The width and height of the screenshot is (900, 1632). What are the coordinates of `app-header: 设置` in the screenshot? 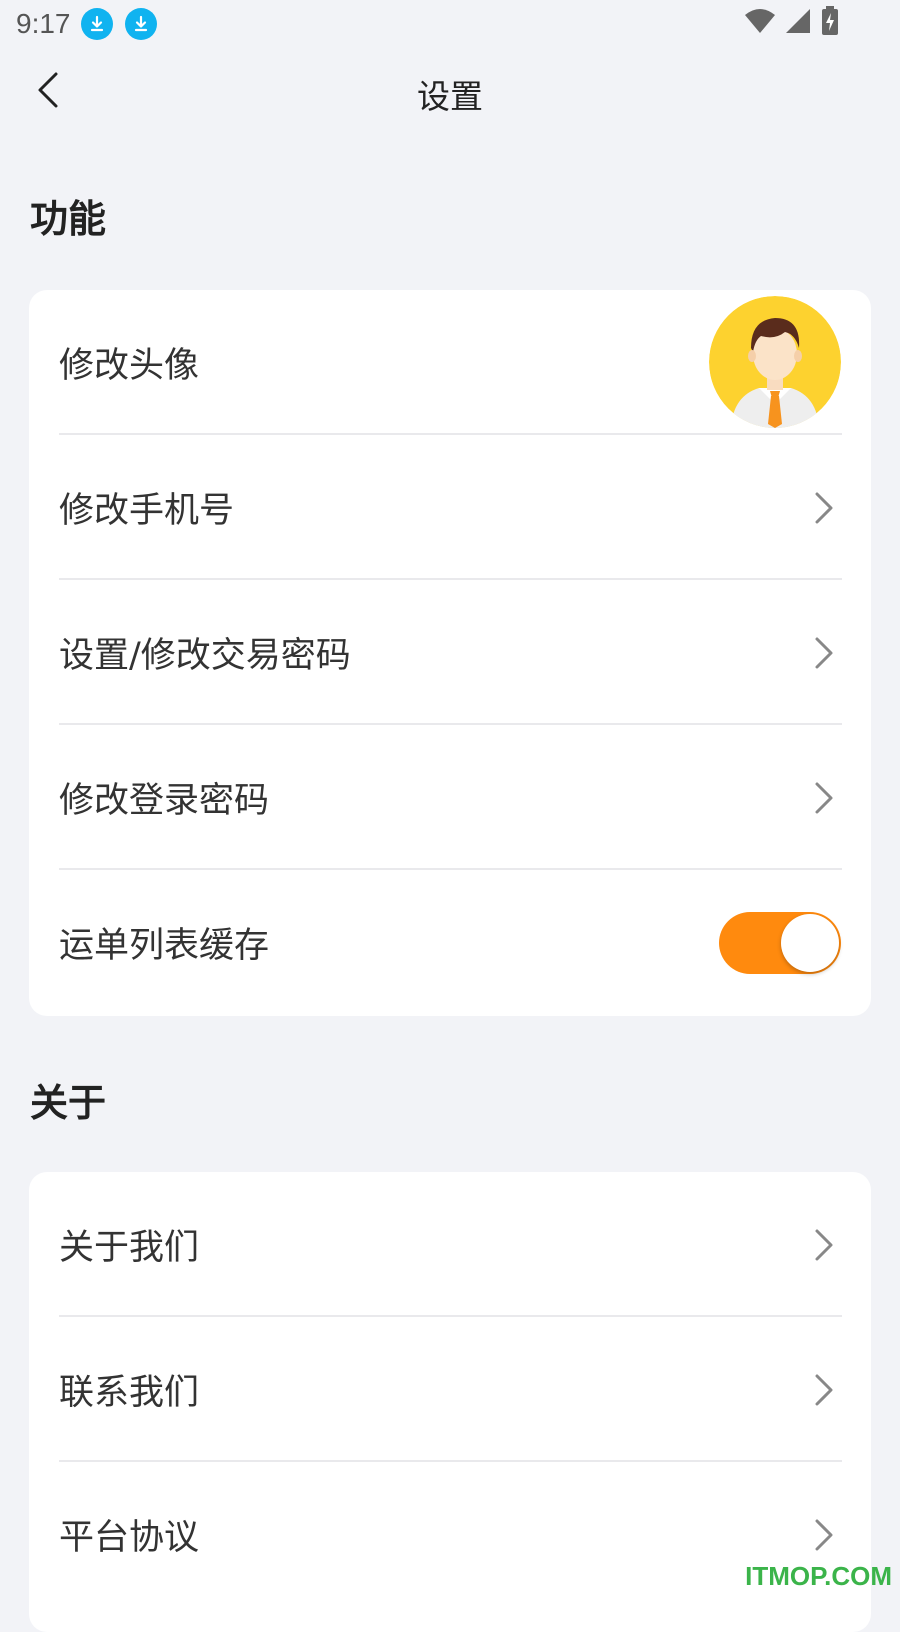 It's located at (450, 92).